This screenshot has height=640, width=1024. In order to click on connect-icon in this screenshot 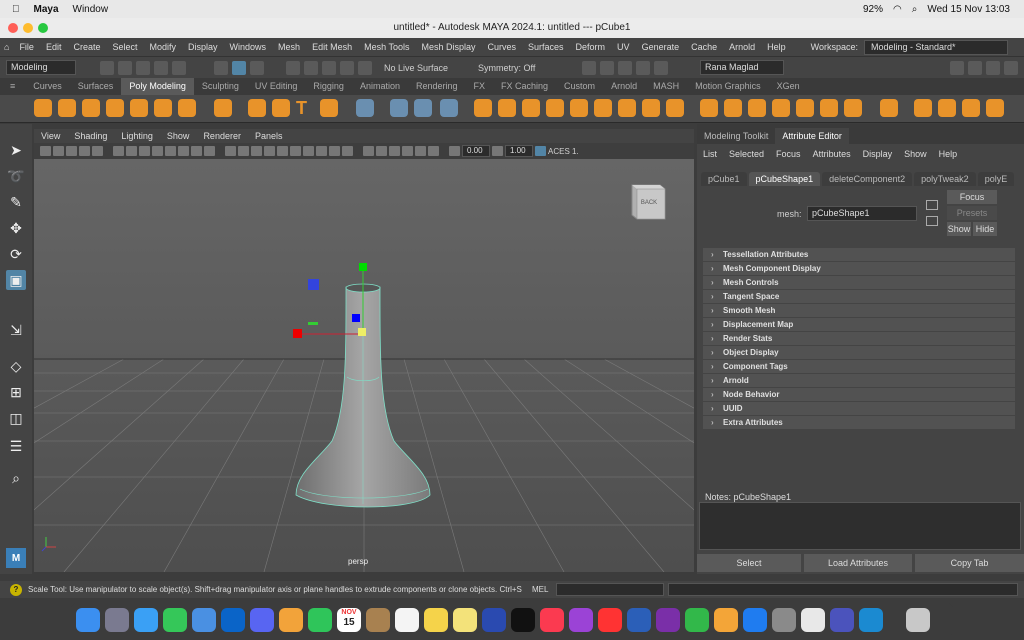, I will do `click(757, 108)`.